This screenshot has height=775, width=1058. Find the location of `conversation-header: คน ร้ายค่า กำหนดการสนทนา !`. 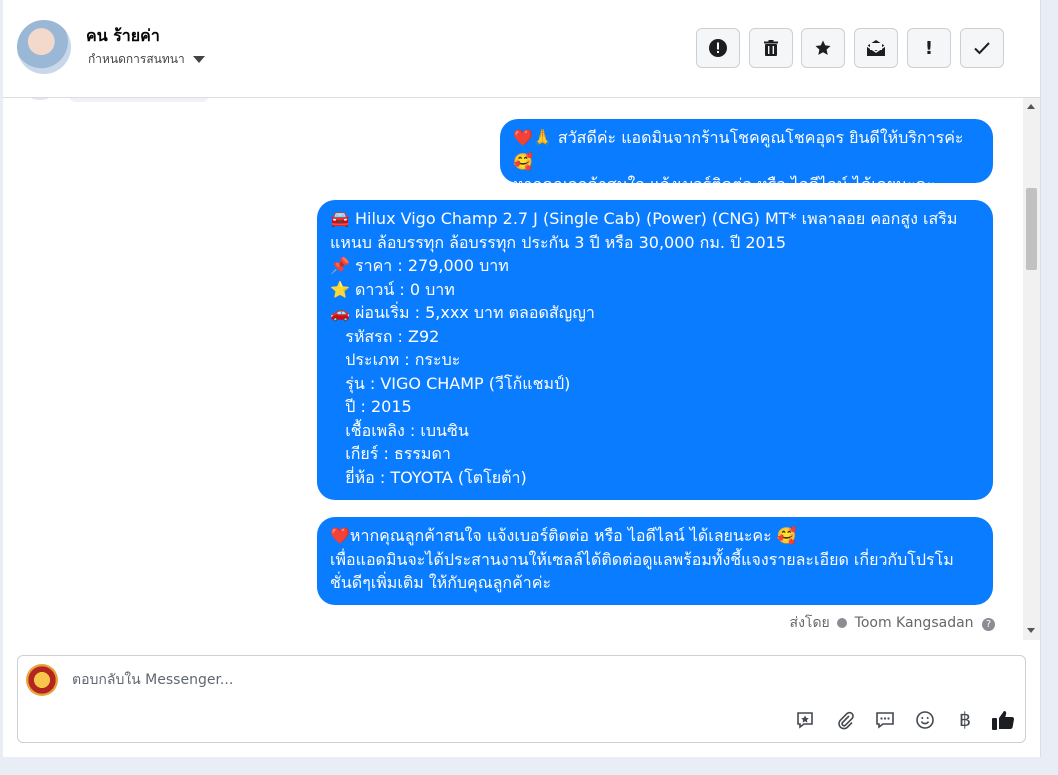

conversation-header: คน ร้ายค่า กำหนดการสนทนา ! is located at coordinates (521, 49).